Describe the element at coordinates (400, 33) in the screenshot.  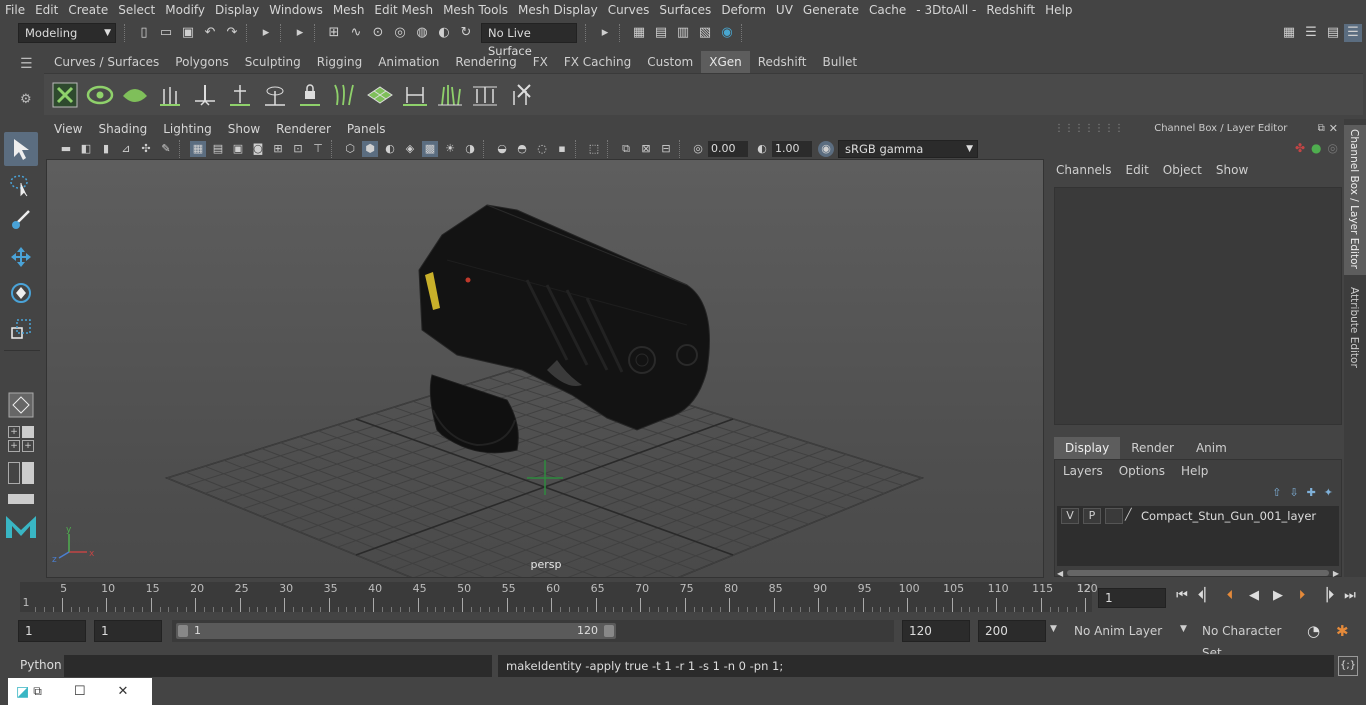
I see `snap-view-plane-icon: ◎` at that location.